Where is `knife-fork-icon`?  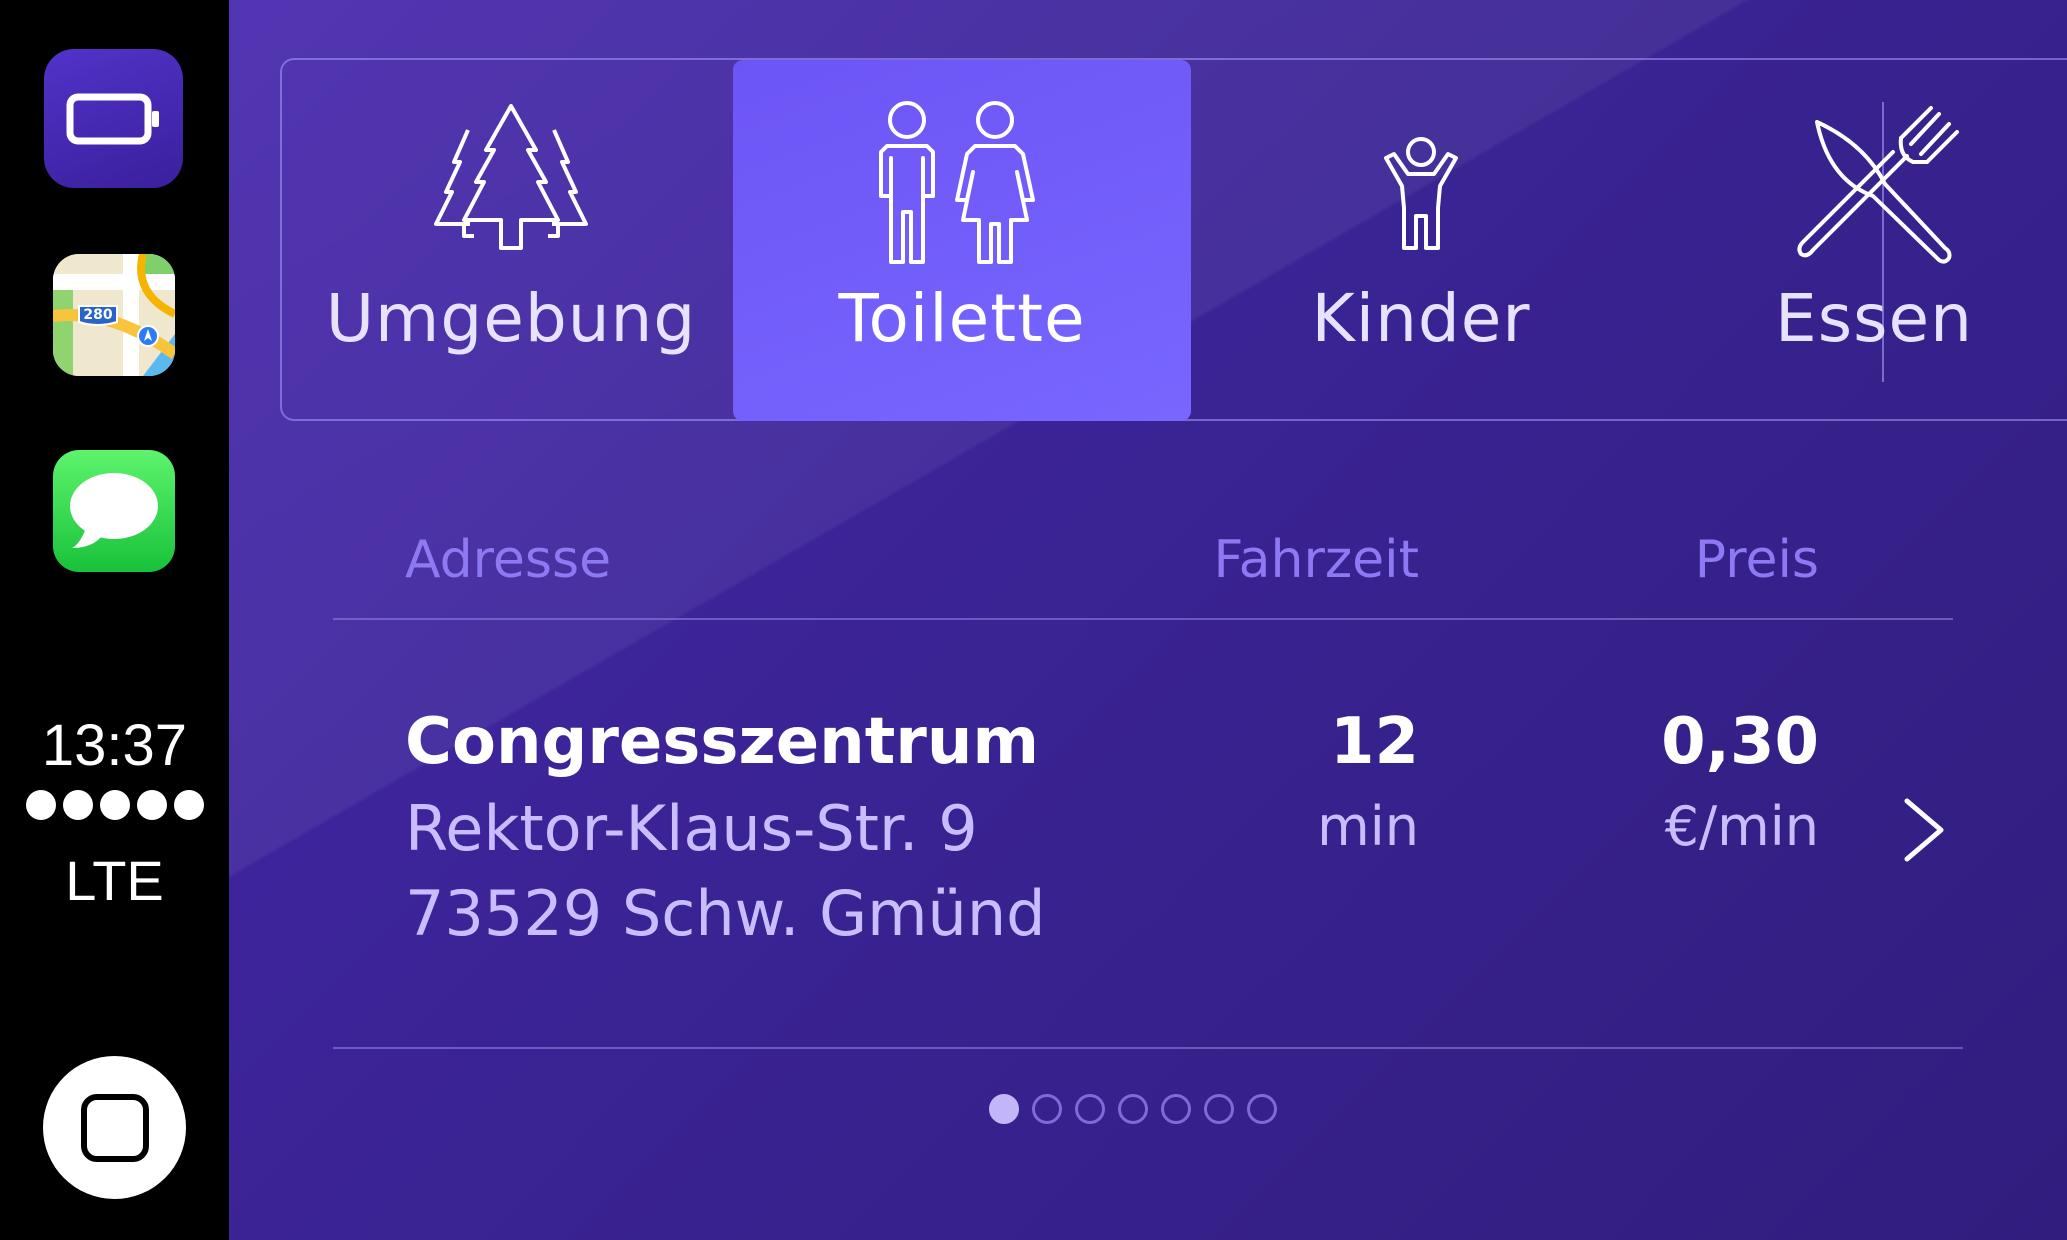 knife-fork-icon is located at coordinates (1874, 185).